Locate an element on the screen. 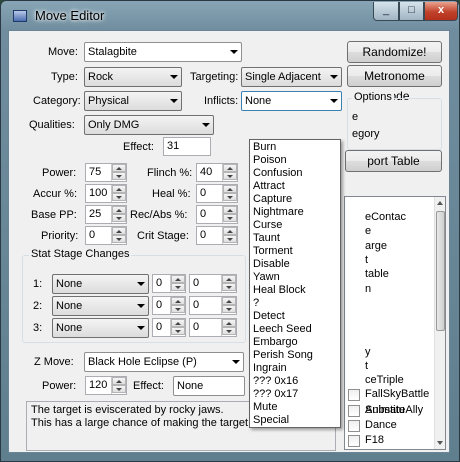  z-power-value: 120 is located at coordinates (98, 385).